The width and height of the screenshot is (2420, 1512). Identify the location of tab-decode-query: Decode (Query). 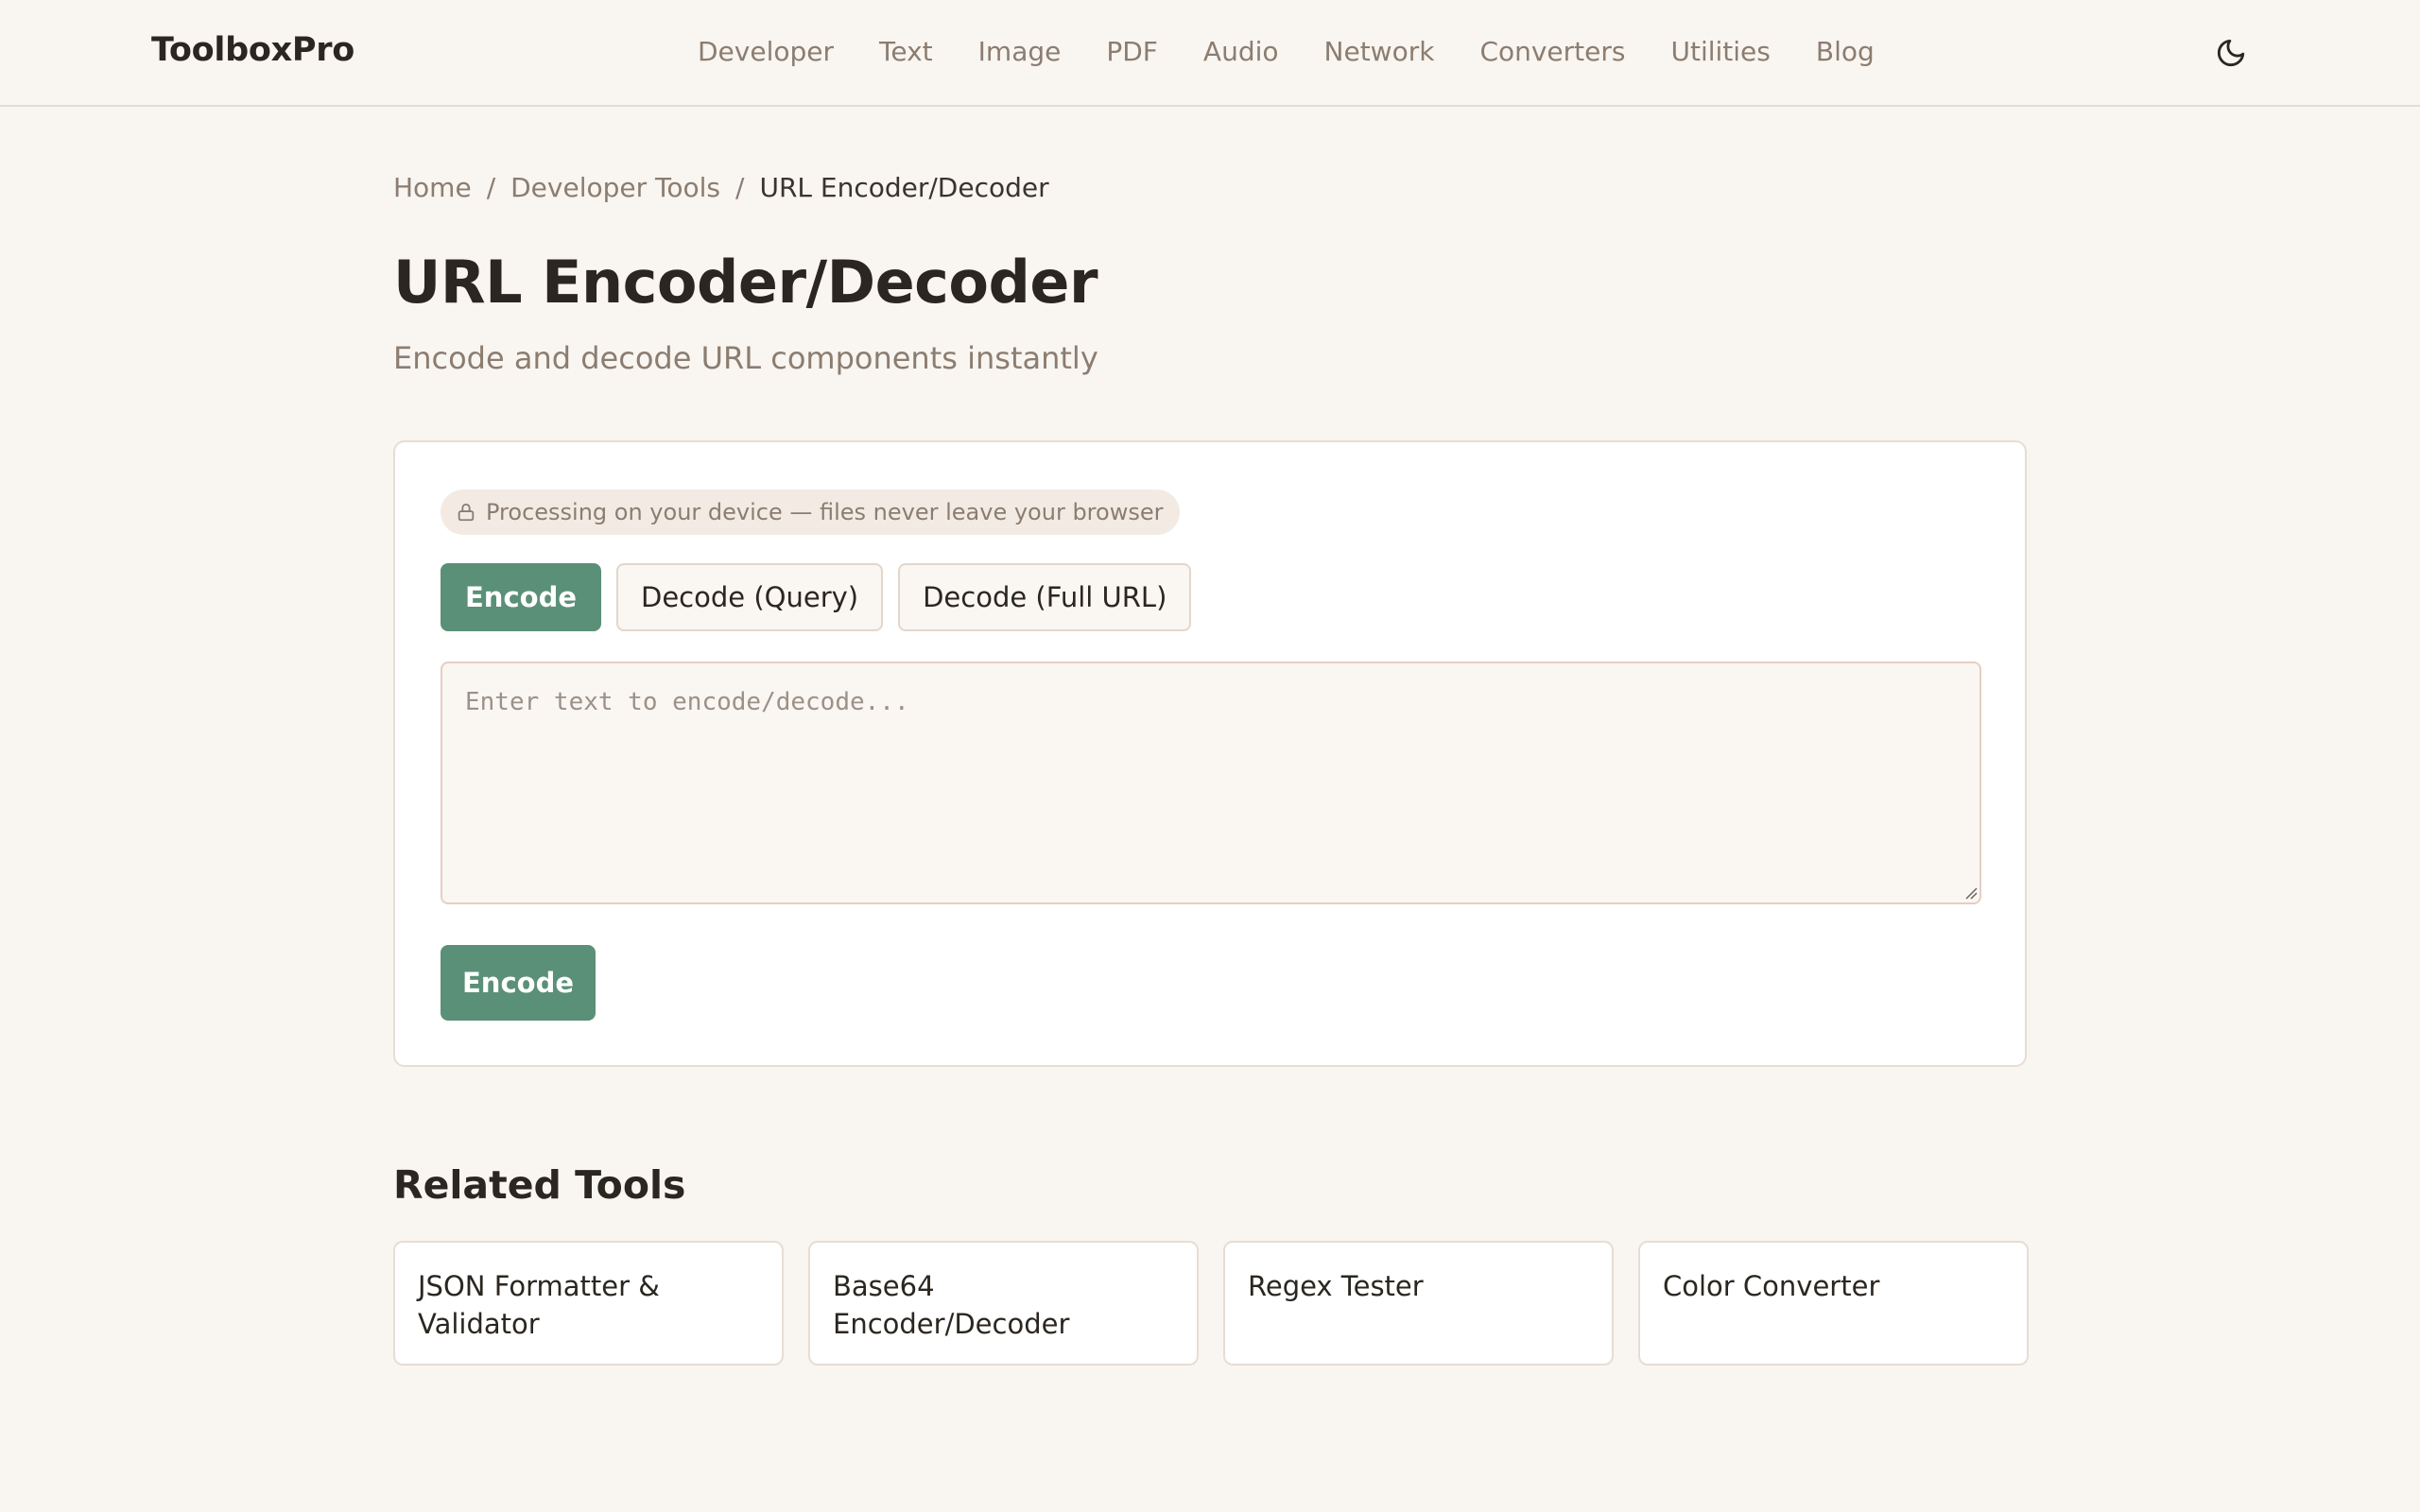
(750, 597).